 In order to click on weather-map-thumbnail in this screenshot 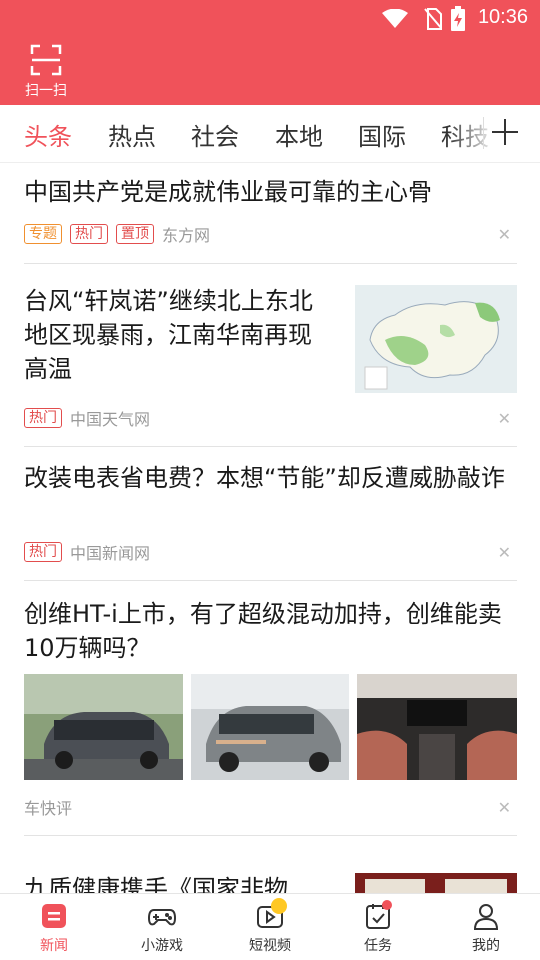, I will do `click(436, 339)`.